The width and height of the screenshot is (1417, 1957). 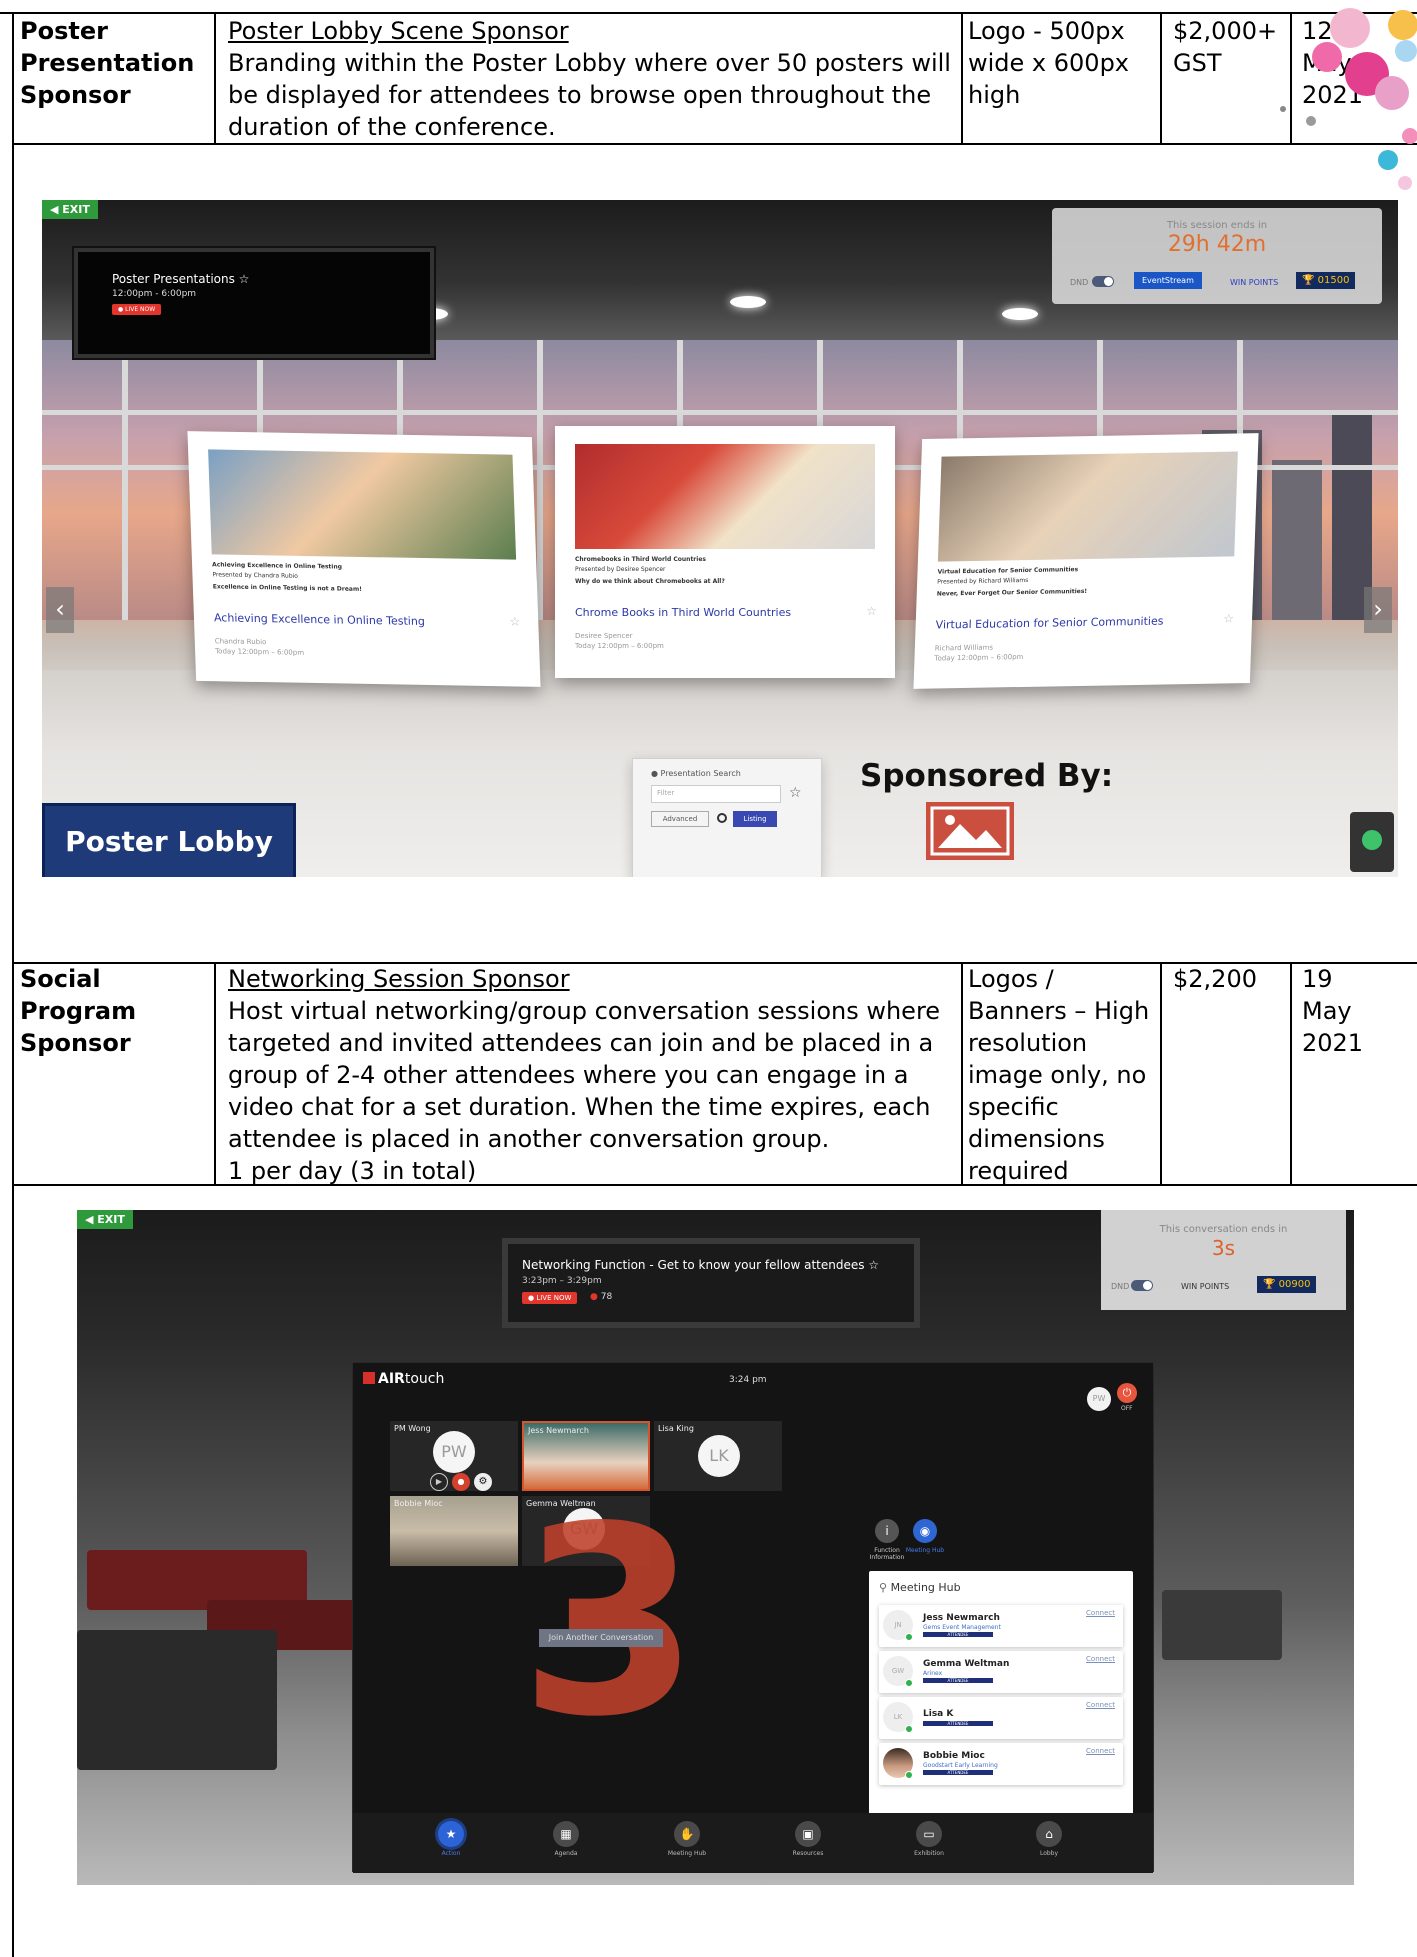 I want to click on nav-meeting-hub: ✋ Meeting Hub, so click(x=687, y=1839).